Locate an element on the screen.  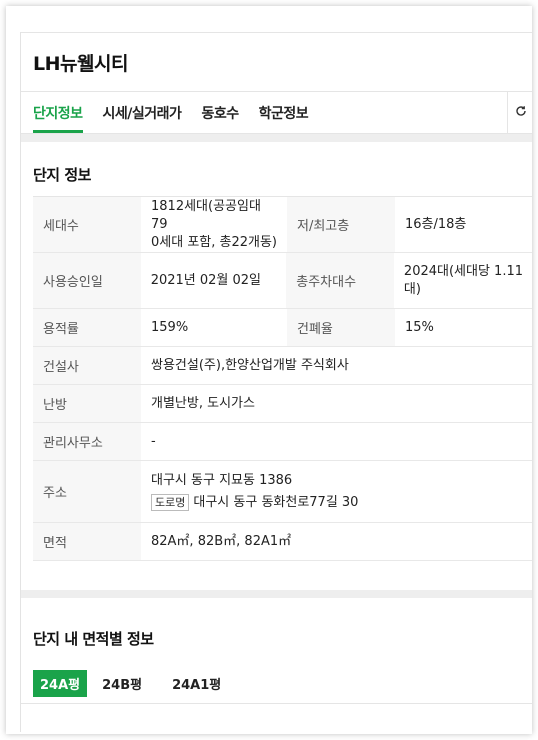
address-label: 주소 is located at coordinates (87, 491).